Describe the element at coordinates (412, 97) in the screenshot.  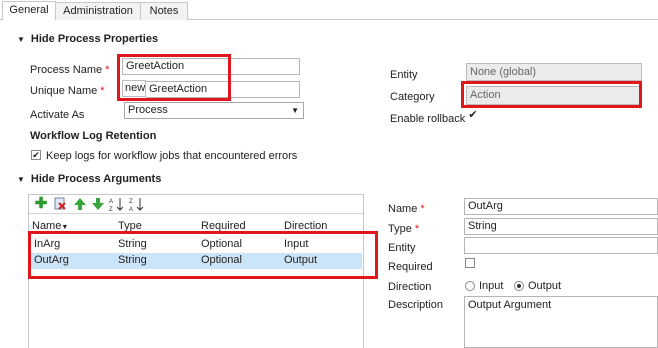
I see `category-label: Category` at that location.